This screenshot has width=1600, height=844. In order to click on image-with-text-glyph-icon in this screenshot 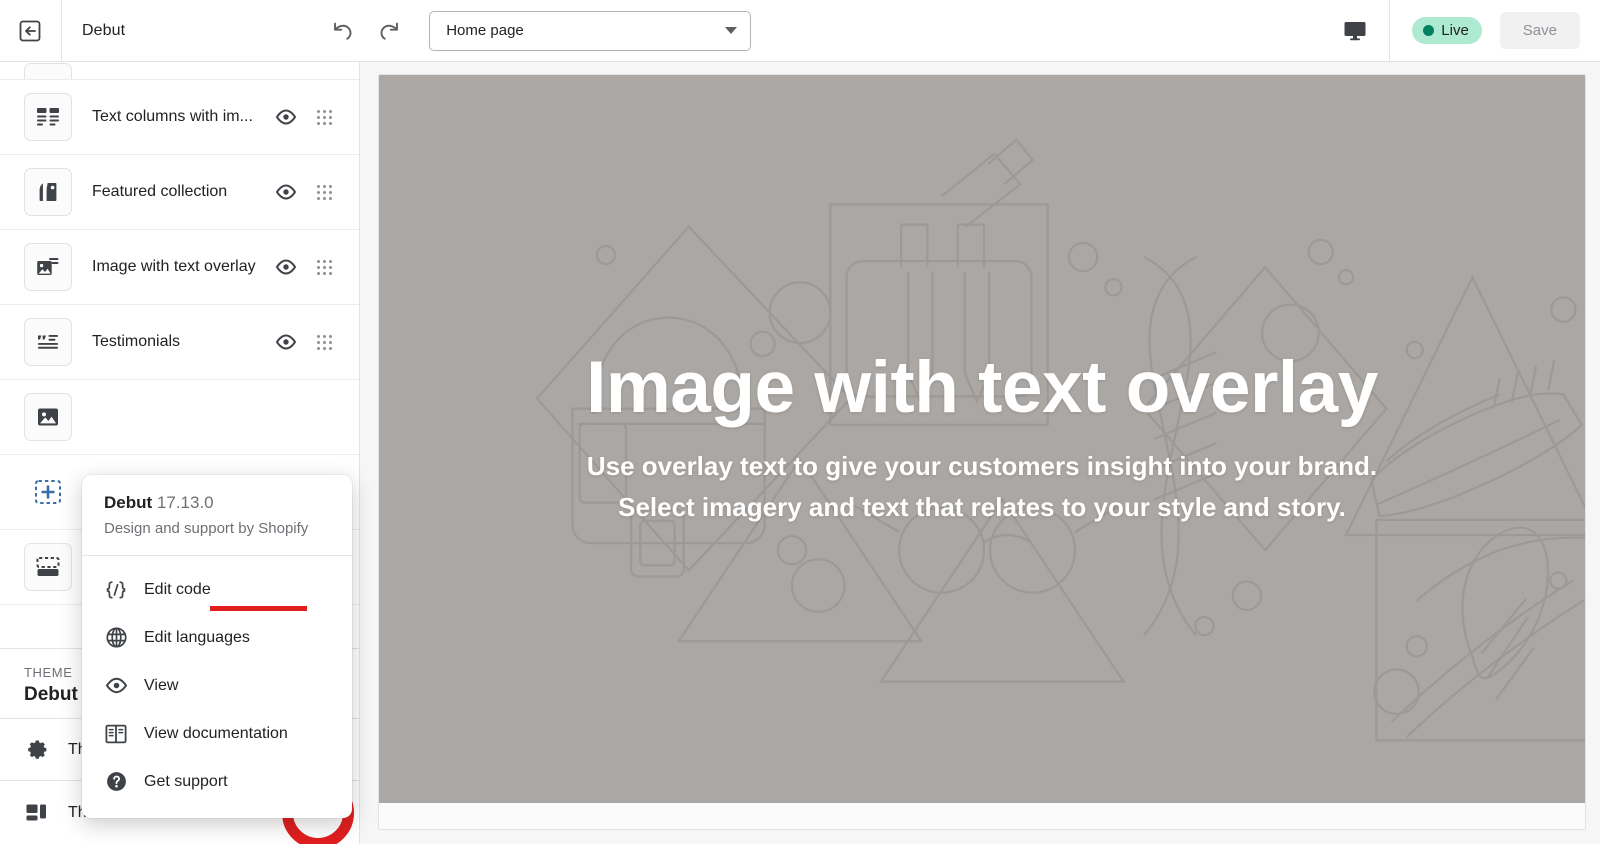, I will do `click(48, 266)`.